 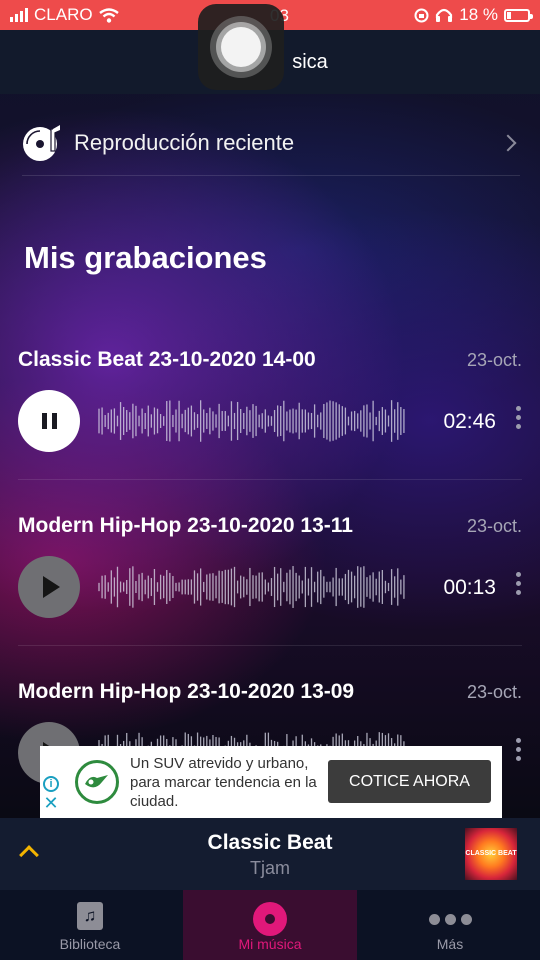 What do you see at coordinates (444, 15) in the screenshot?
I see `headphones-icon` at bounding box center [444, 15].